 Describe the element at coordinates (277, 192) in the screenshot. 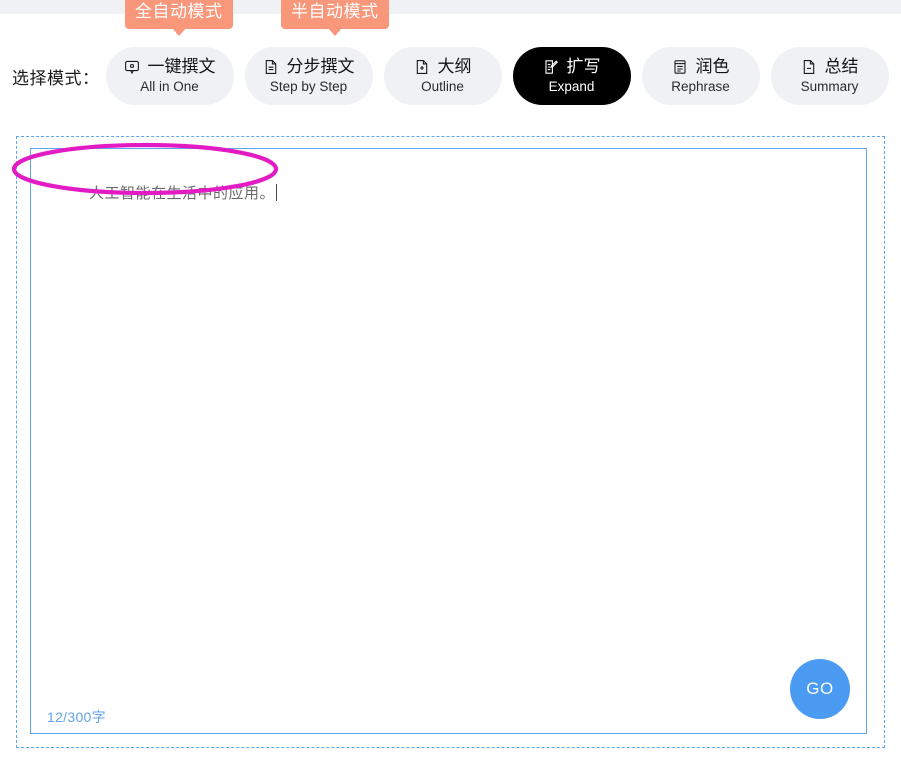

I see `text-caret` at that location.